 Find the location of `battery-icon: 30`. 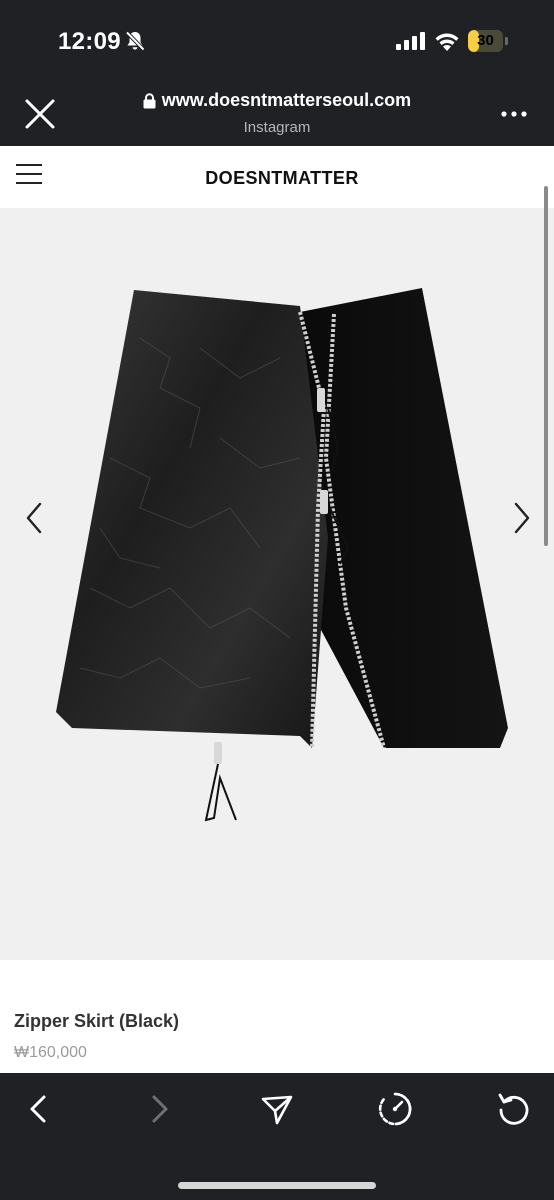

battery-icon: 30 is located at coordinates (488, 41).